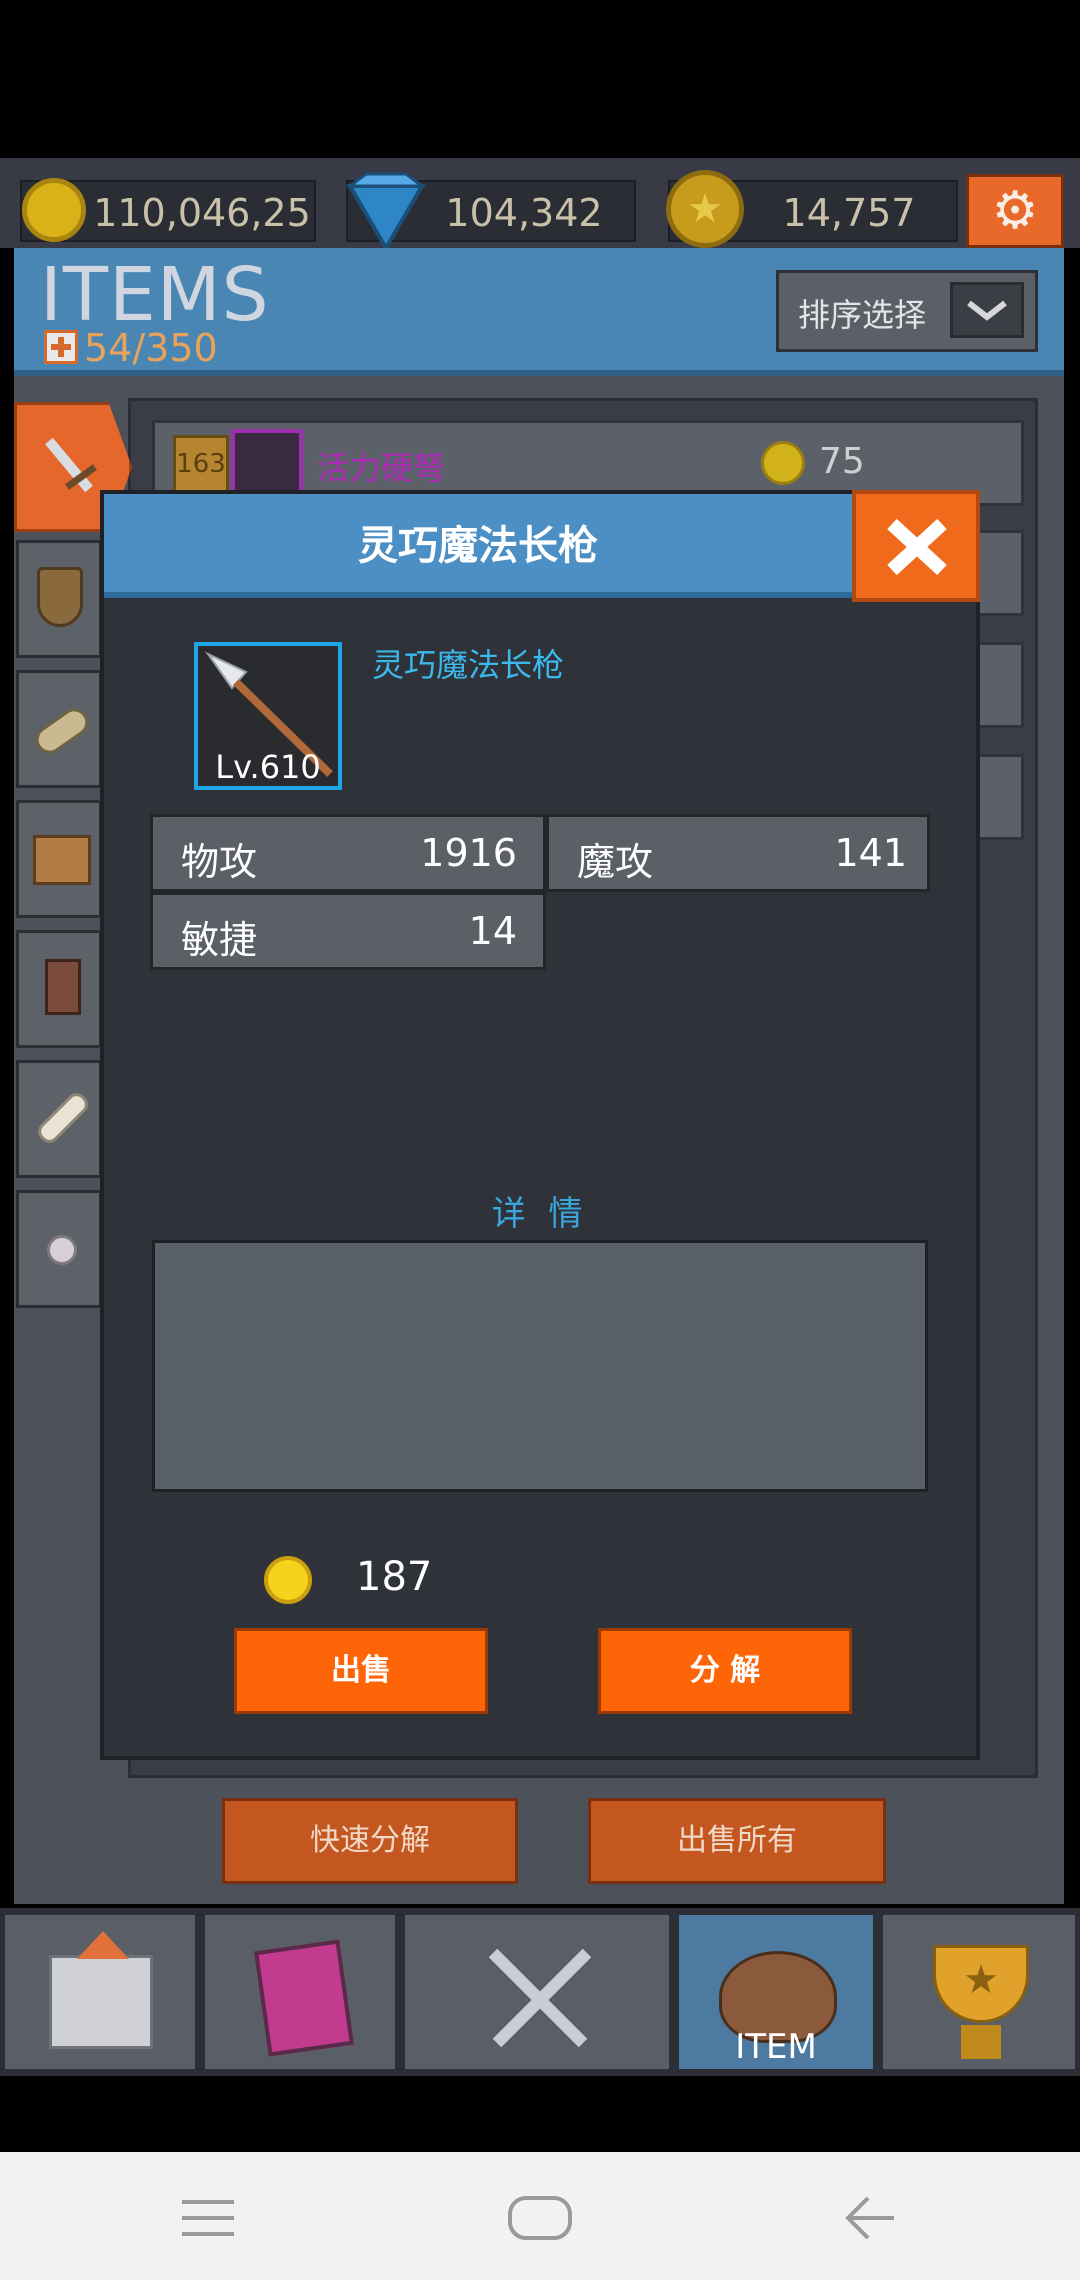  I want to click on nav-battle, so click(537, 1992).